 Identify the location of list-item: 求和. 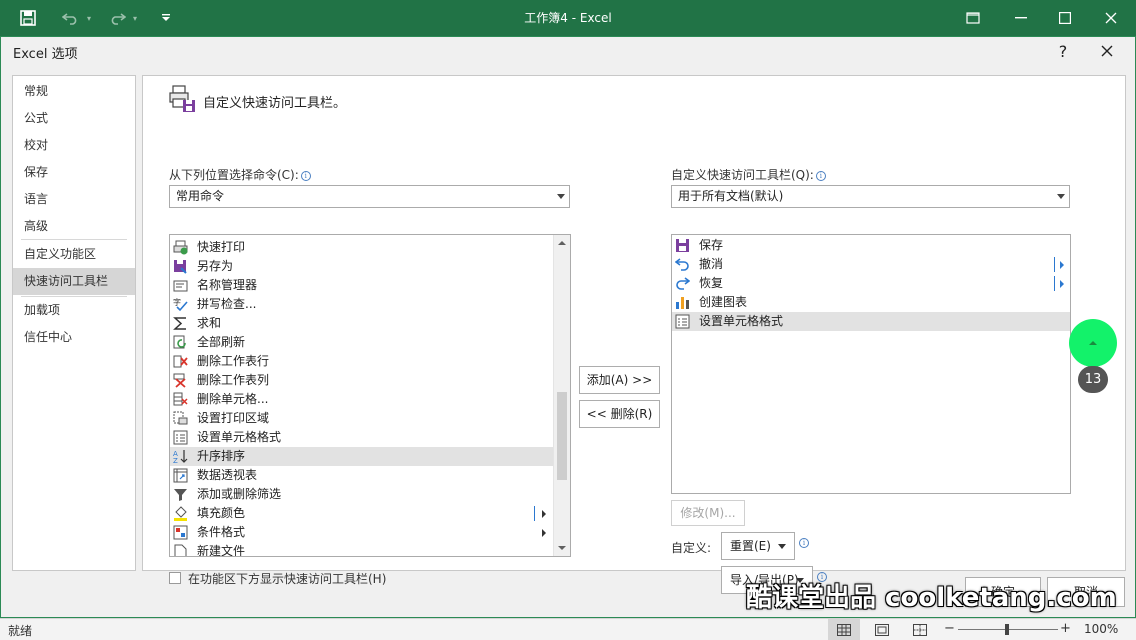
(362, 323).